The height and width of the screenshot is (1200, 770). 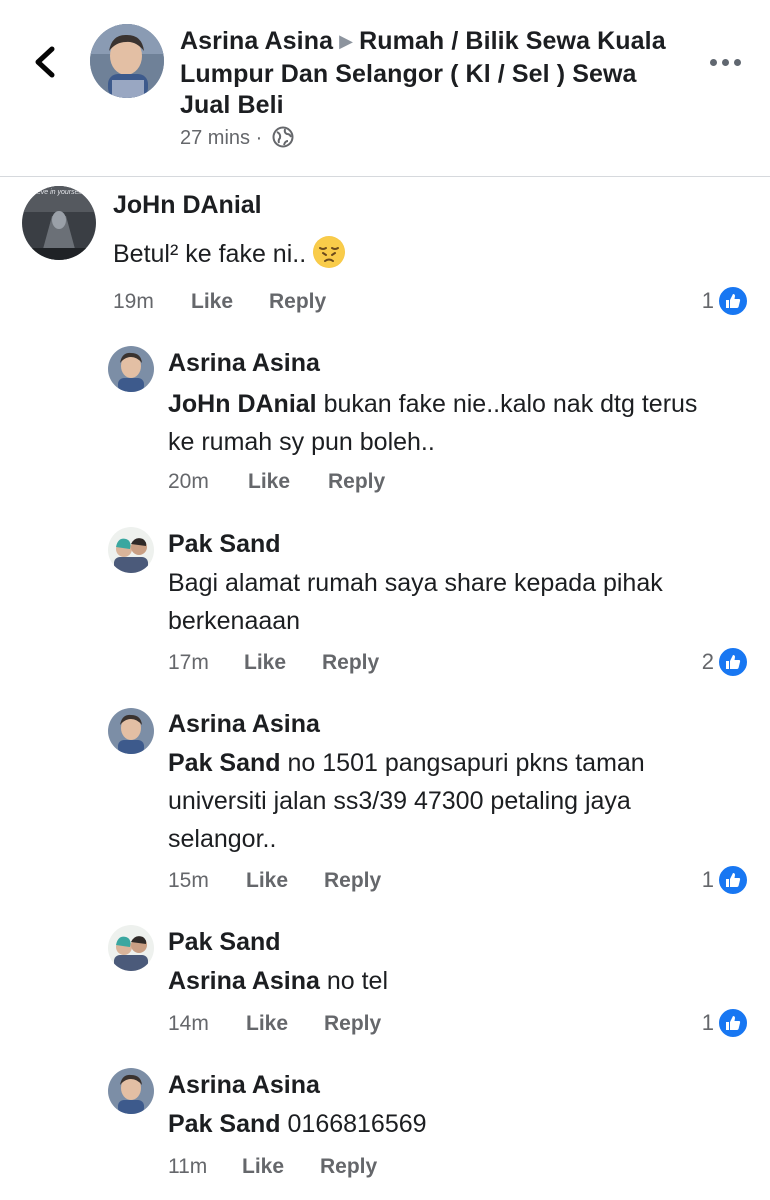 What do you see at coordinates (318, 883) in the screenshot?
I see `comment-meta: 15m Like Reply` at bounding box center [318, 883].